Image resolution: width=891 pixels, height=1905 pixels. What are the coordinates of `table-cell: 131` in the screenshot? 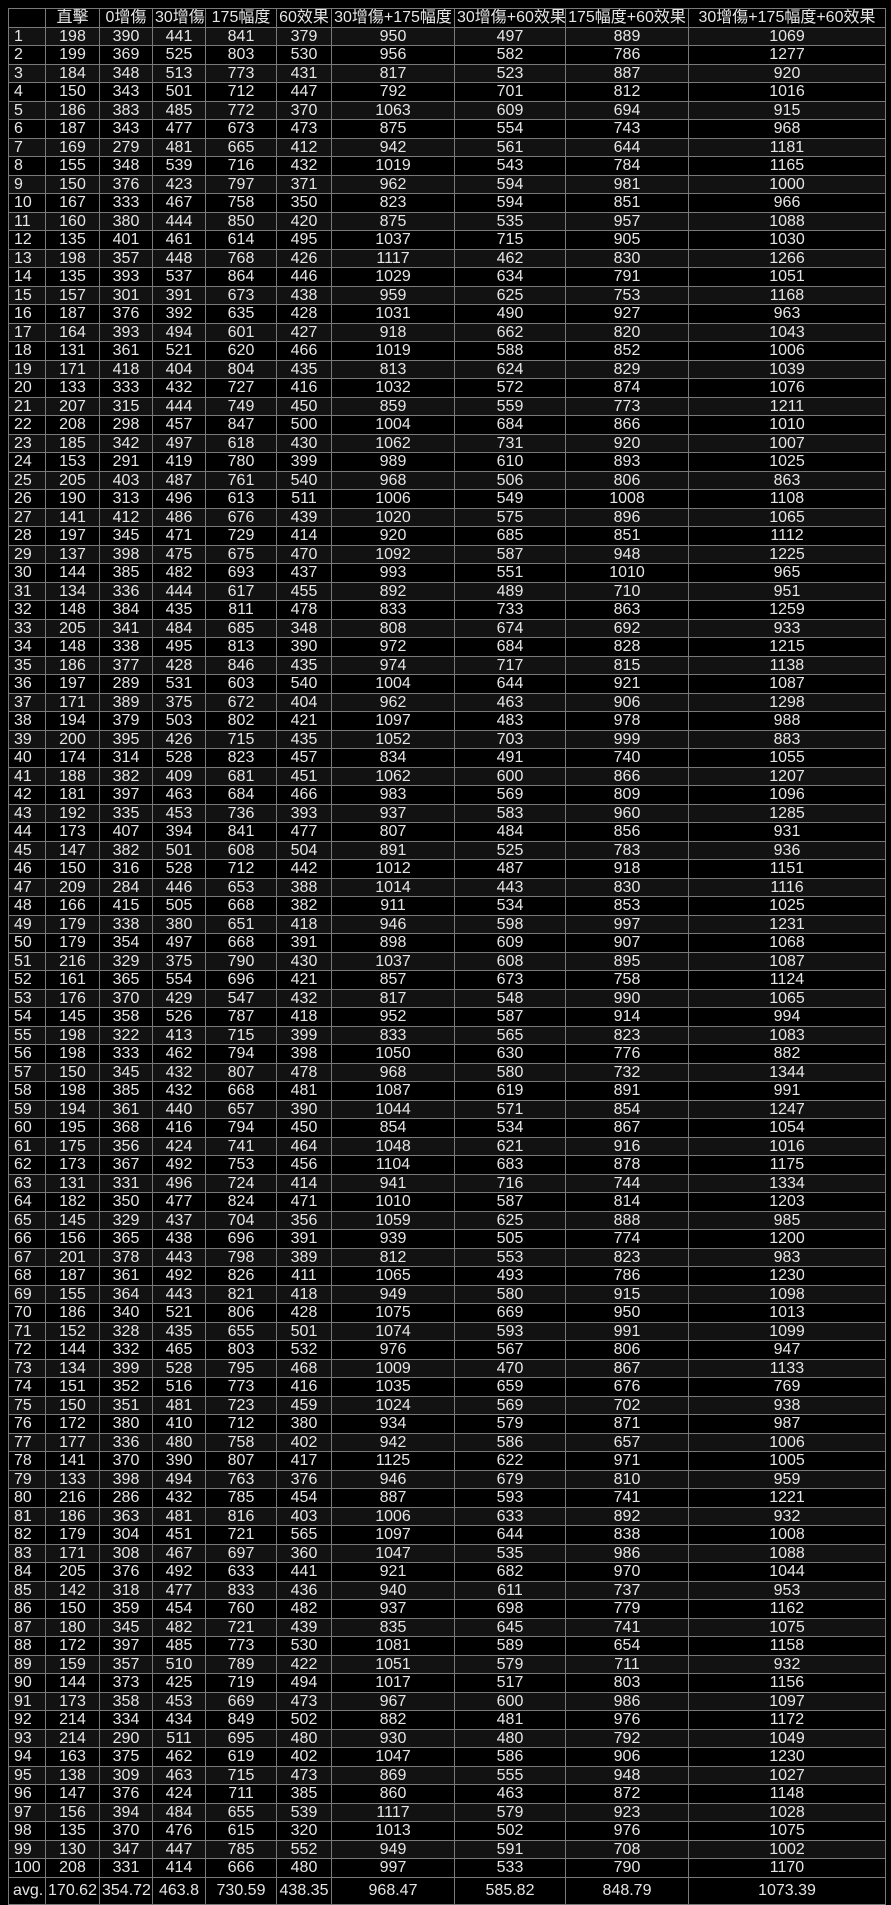 It's located at (72, 1183).